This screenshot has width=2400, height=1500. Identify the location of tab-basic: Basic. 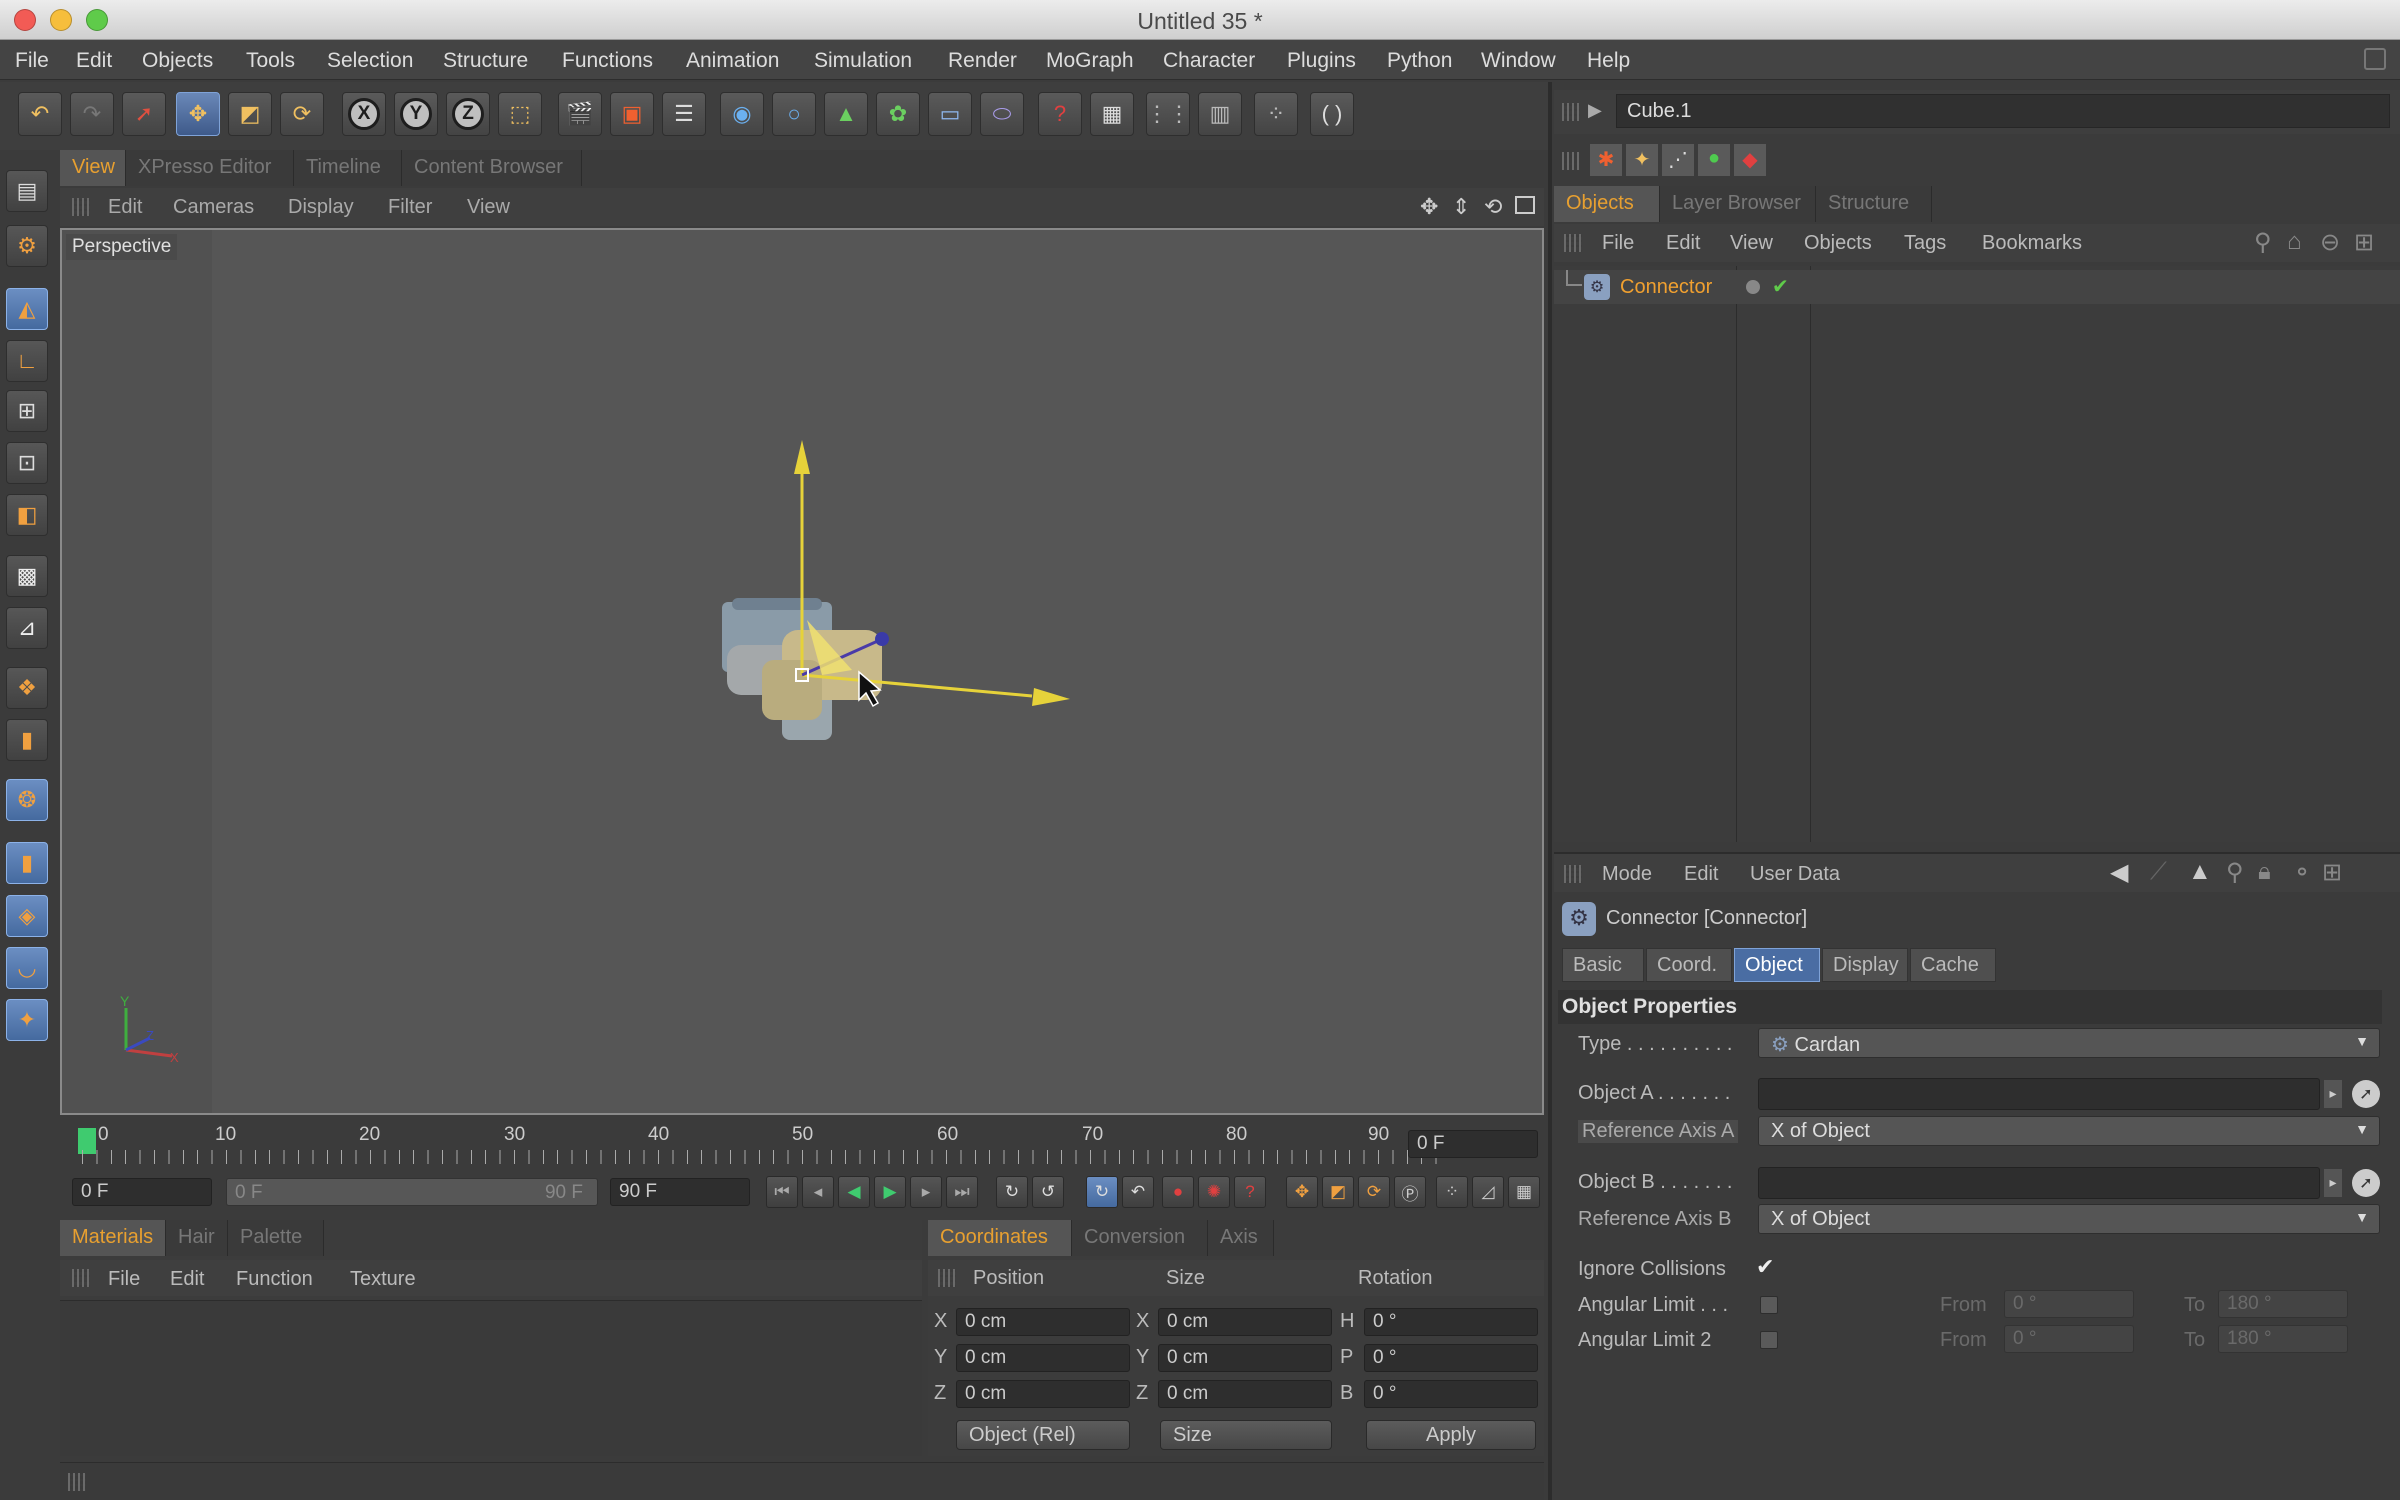
(1603, 965).